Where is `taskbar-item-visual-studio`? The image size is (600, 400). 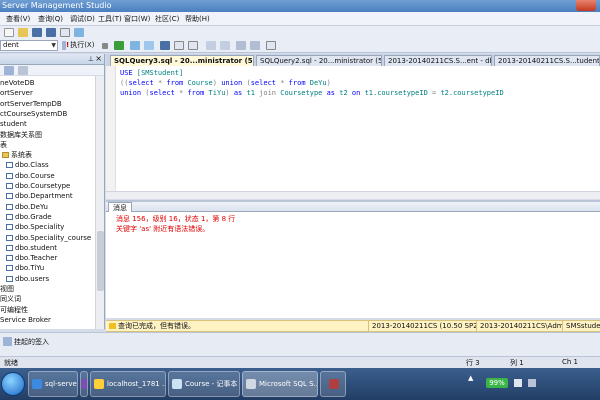 taskbar-item-visual-studio is located at coordinates (84, 384).